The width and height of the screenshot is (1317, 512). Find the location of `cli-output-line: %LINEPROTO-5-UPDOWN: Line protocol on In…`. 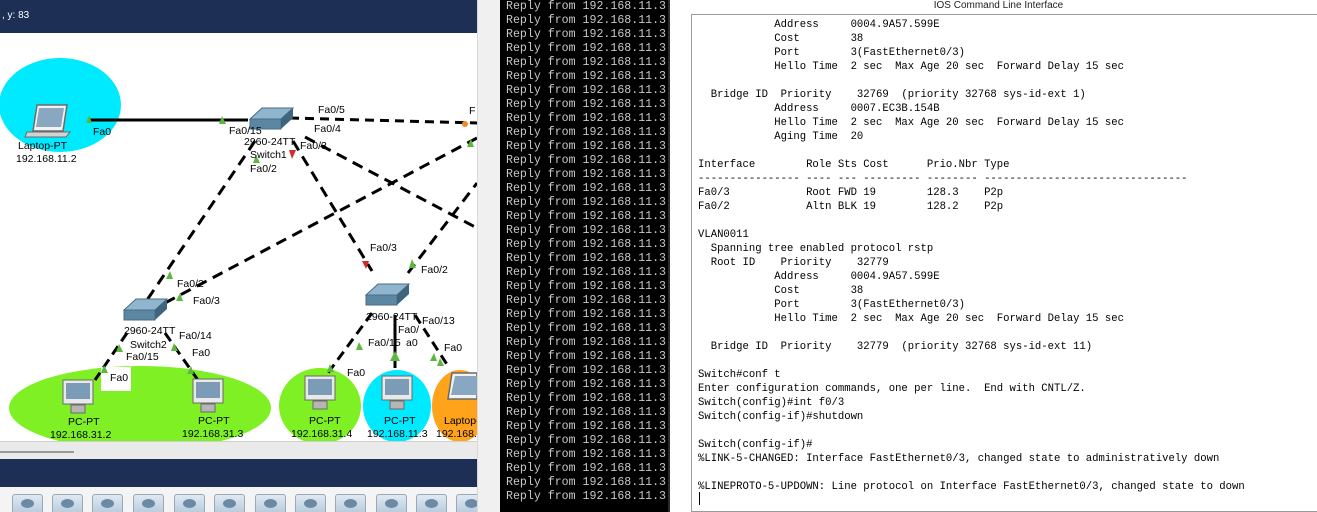

cli-output-line: %LINEPROTO-5-UPDOWN: Line protocol on In… is located at coordinates (971, 487).